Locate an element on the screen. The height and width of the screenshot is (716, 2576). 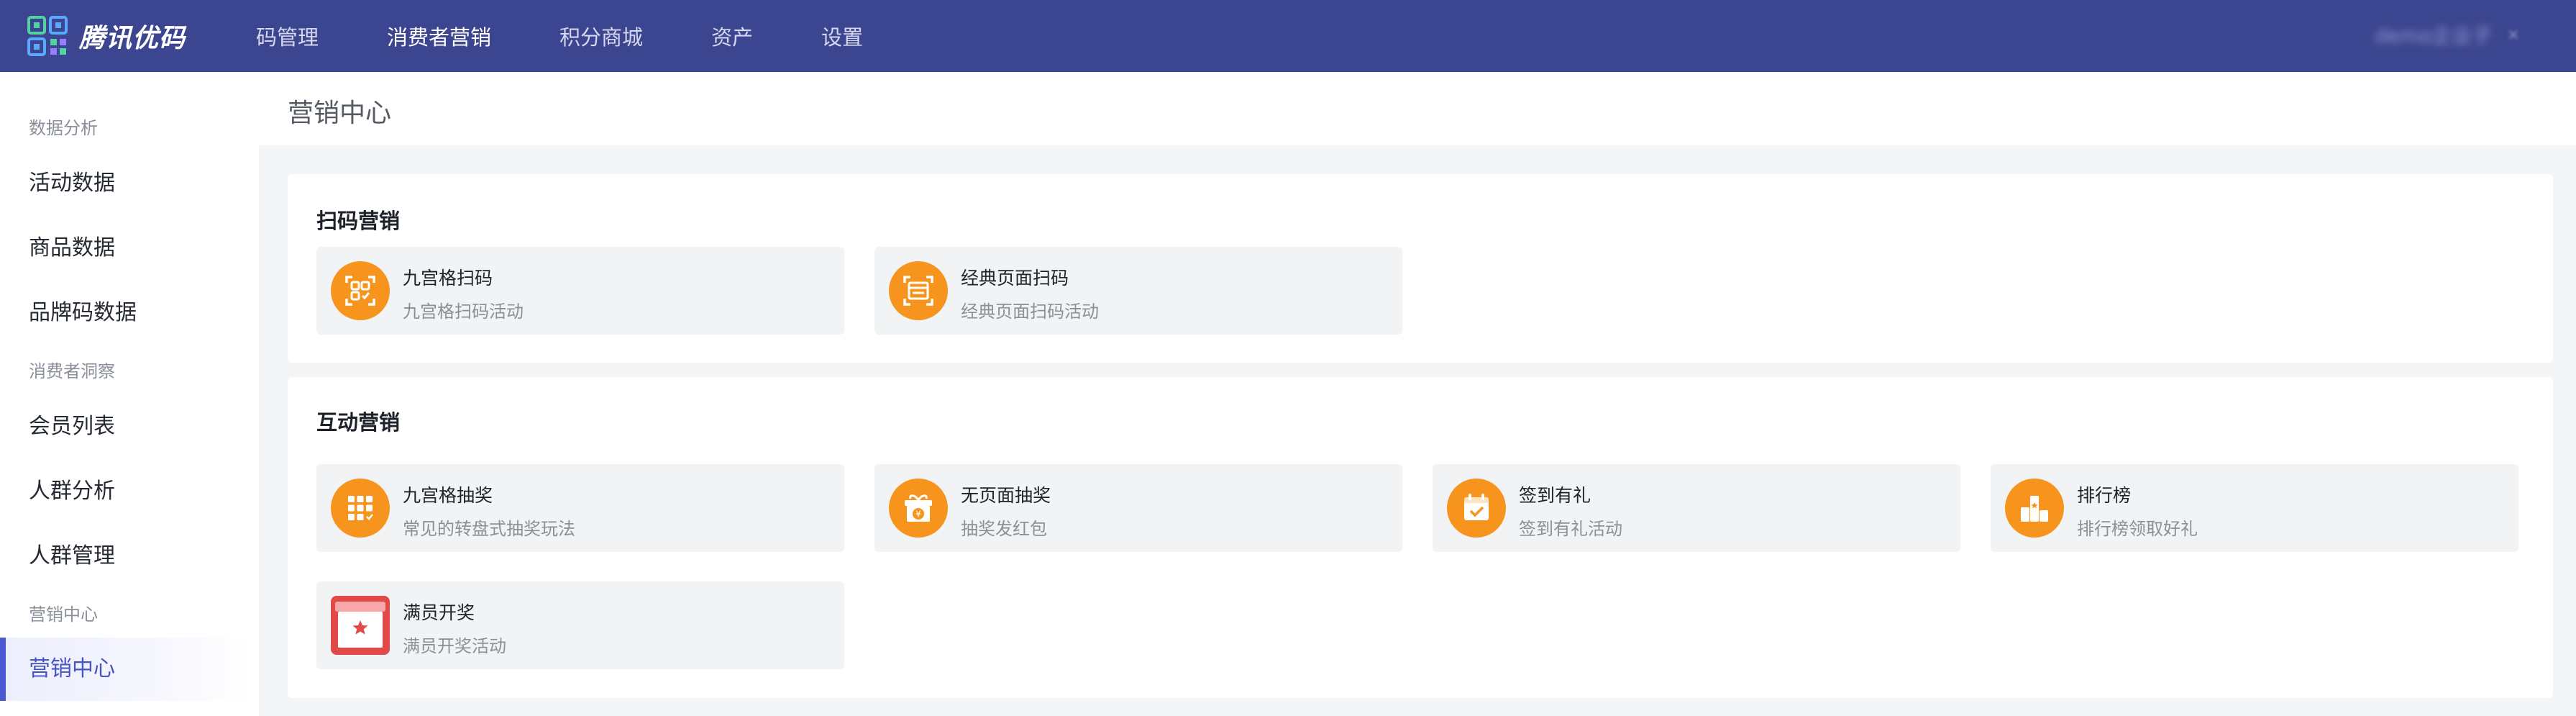
sidebar-item-crowd-analysis: 人群分析 is located at coordinates (127, 491).